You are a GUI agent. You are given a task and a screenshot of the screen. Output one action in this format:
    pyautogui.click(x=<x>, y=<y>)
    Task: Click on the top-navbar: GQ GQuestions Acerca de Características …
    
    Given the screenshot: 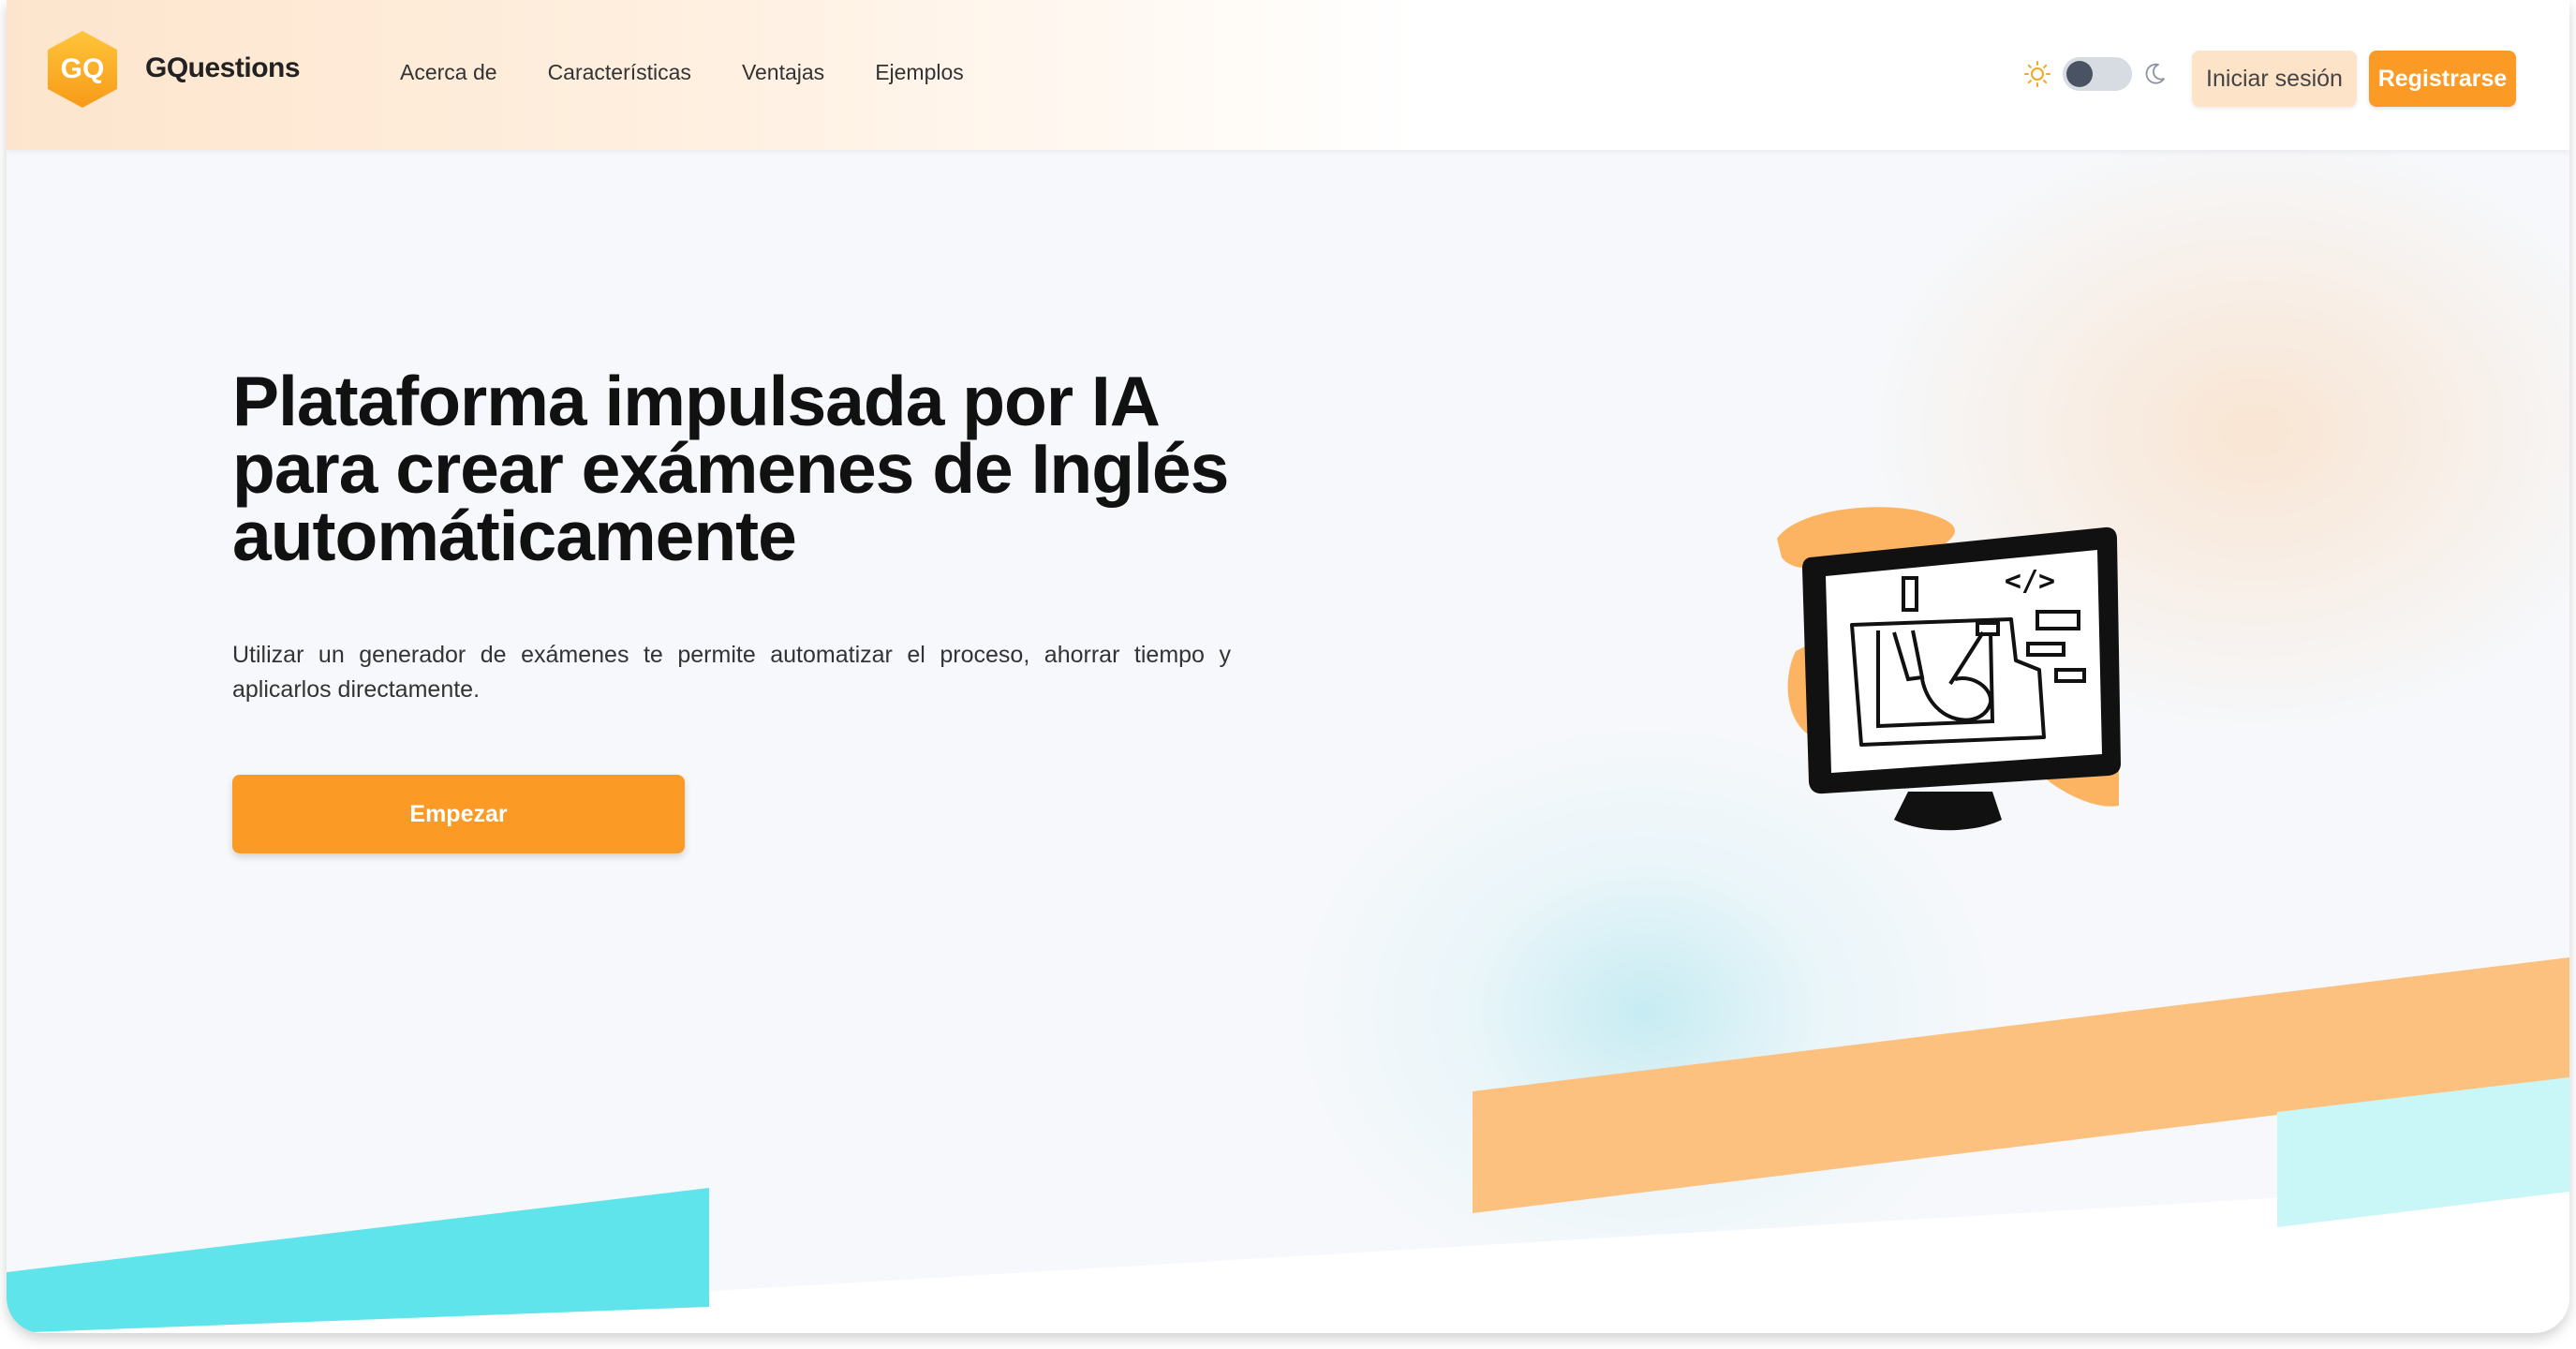 What is the action you would take?
    pyautogui.click(x=1288, y=75)
    